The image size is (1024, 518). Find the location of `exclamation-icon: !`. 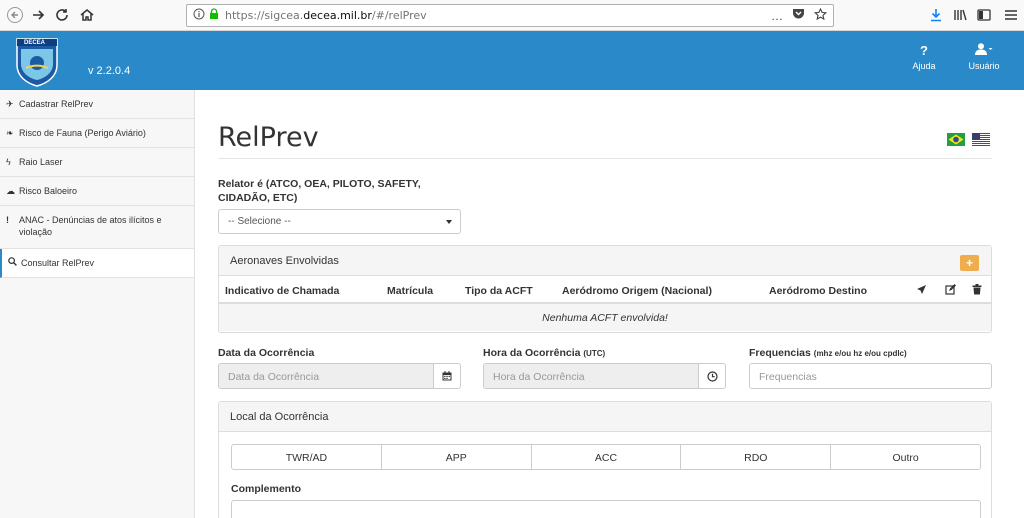

exclamation-icon: ! is located at coordinates (7, 220).